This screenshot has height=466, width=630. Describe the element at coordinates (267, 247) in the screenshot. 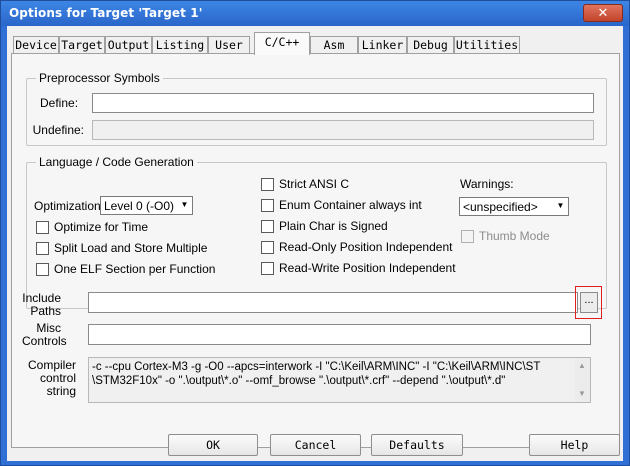

I see `ropi-checkbox` at that location.